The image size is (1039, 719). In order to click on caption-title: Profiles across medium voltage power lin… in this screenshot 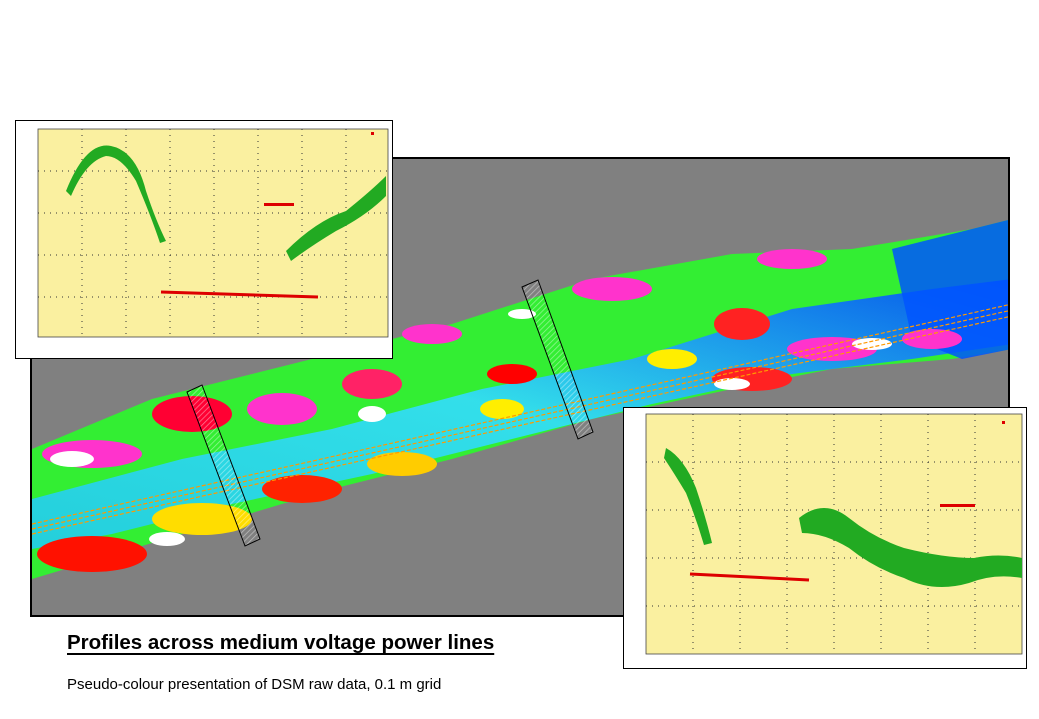, I will do `click(281, 642)`.